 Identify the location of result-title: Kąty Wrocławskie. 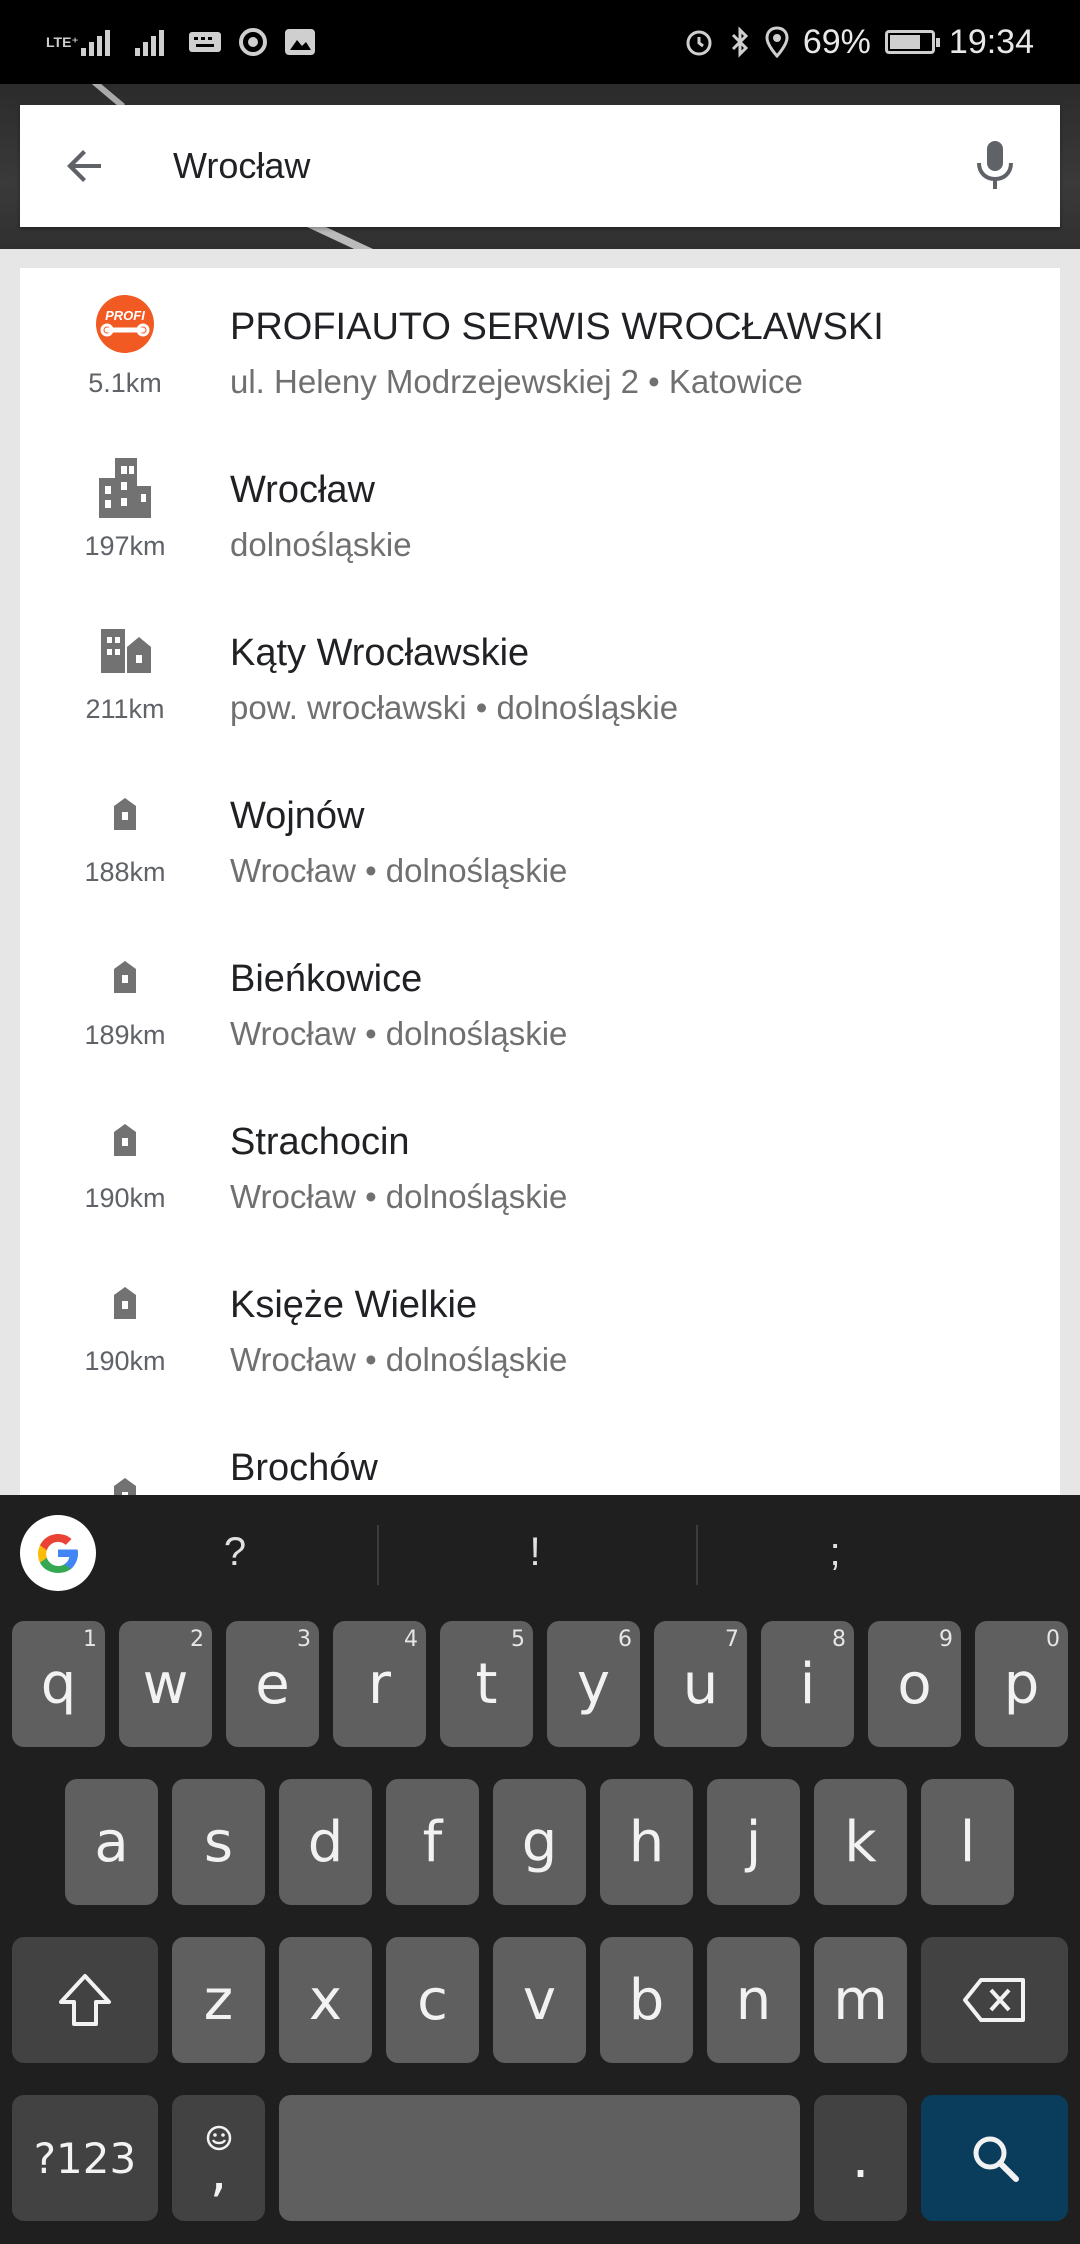
(380, 653).